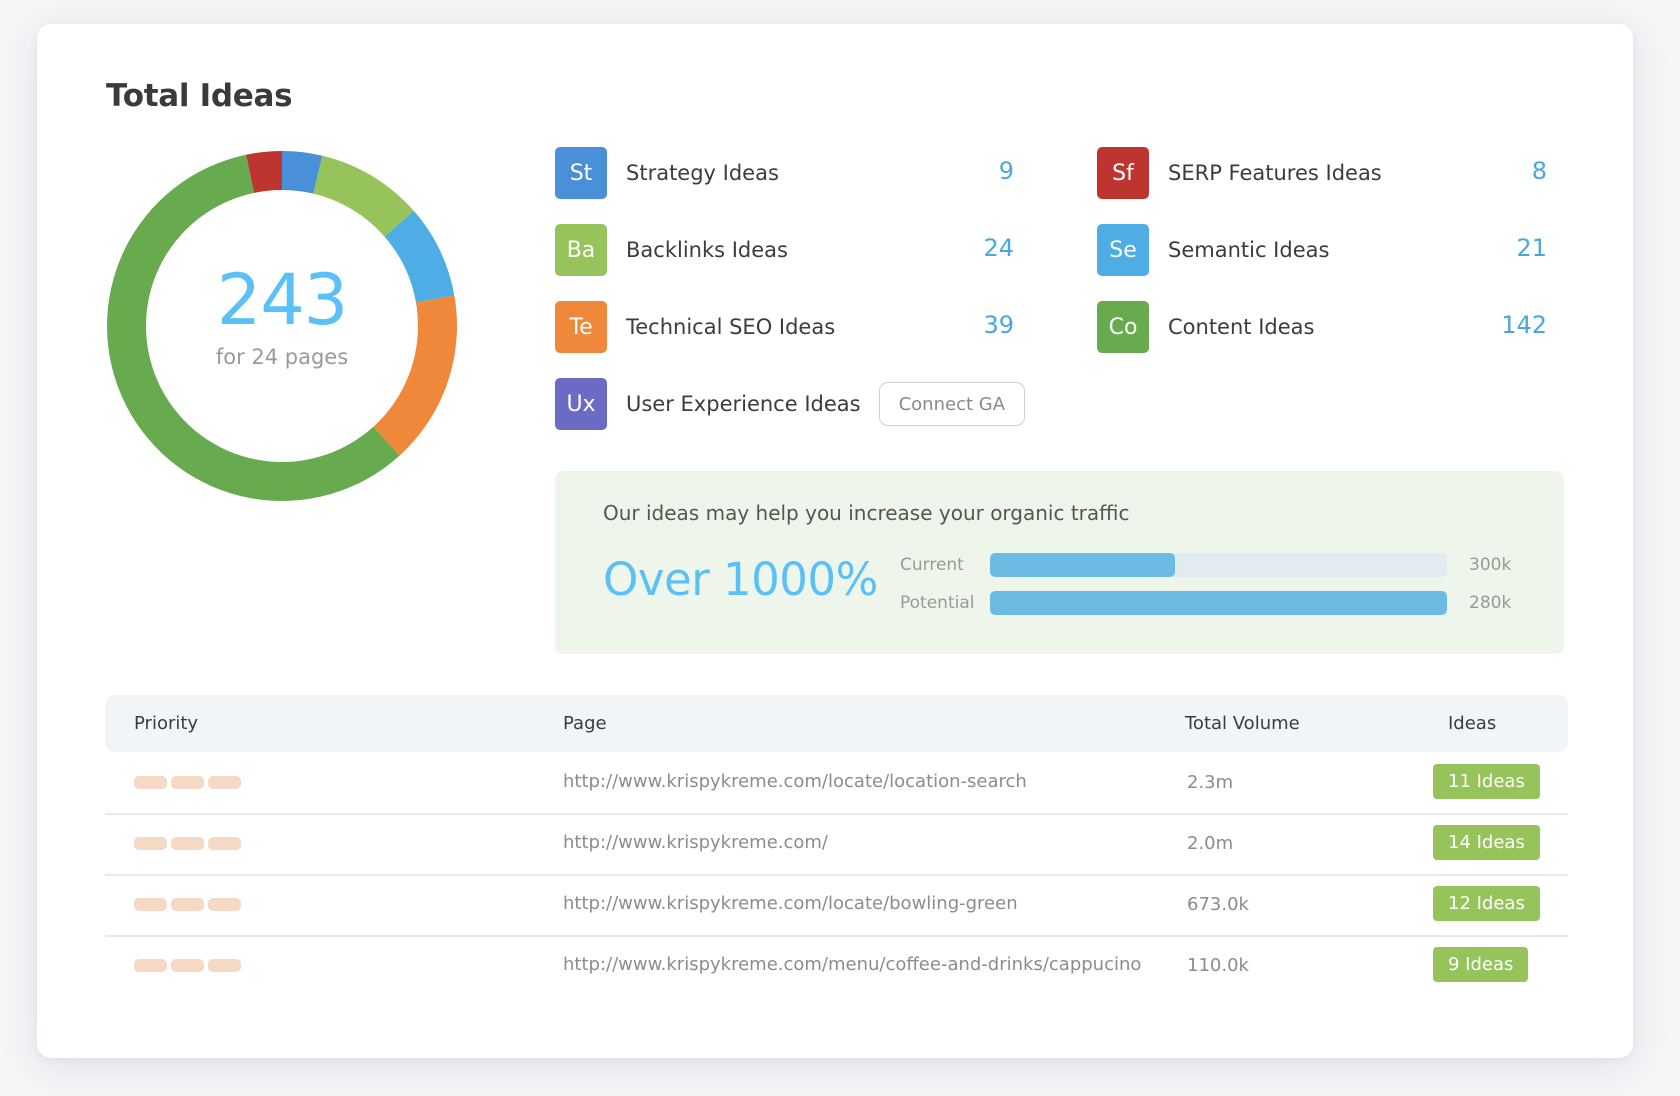 This screenshot has width=1680, height=1096. I want to click on ideas-badge: 12 Ideas, so click(1486, 903).